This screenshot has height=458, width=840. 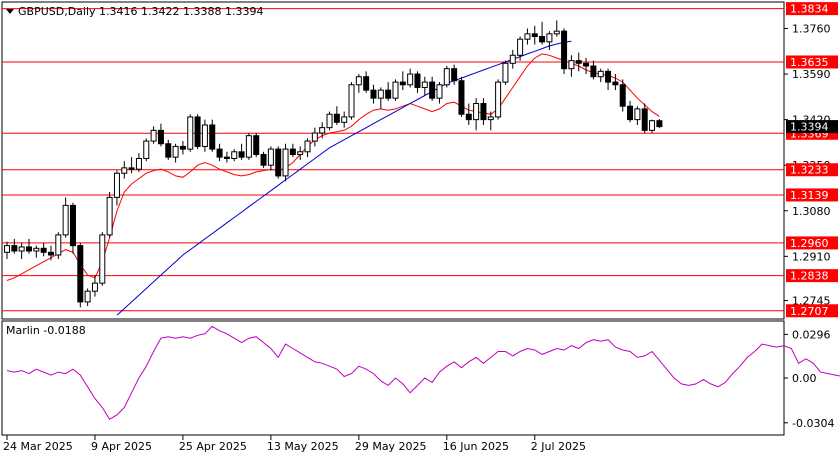 What do you see at coordinates (391, 446) in the screenshot?
I see `time-tick-label: 29 May 2025` at bounding box center [391, 446].